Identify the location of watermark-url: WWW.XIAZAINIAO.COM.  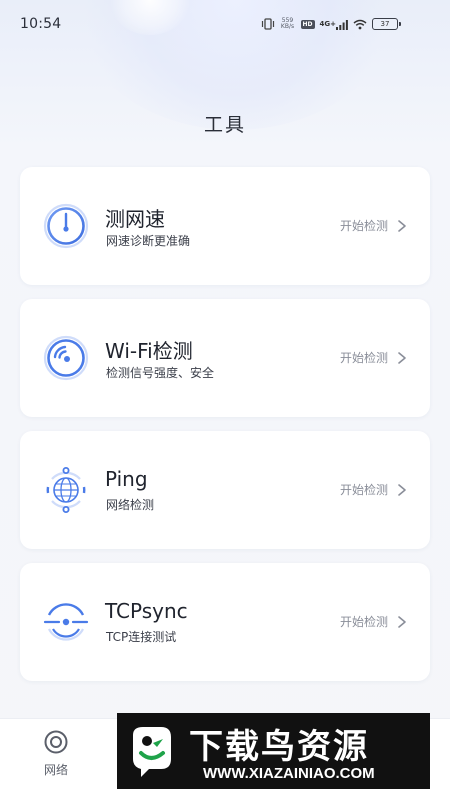
(289, 773).